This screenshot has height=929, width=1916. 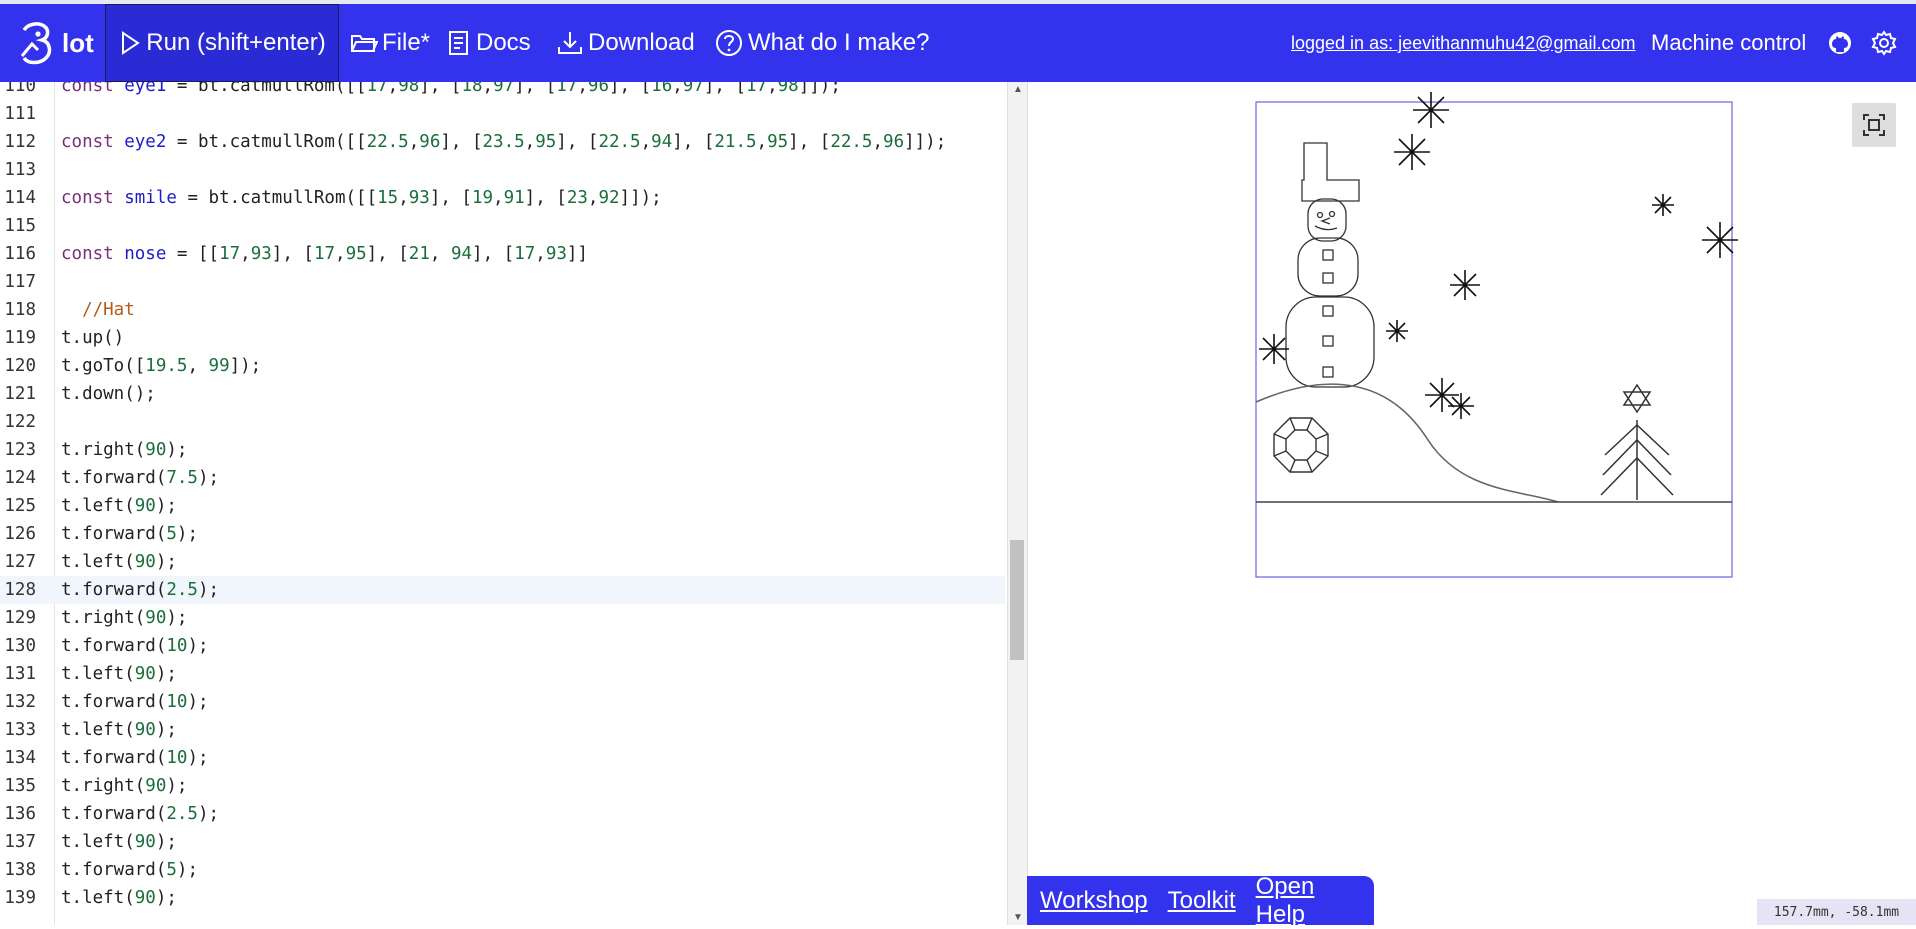 I want to click on scroll-thumb, so click(x=1017, y=600).